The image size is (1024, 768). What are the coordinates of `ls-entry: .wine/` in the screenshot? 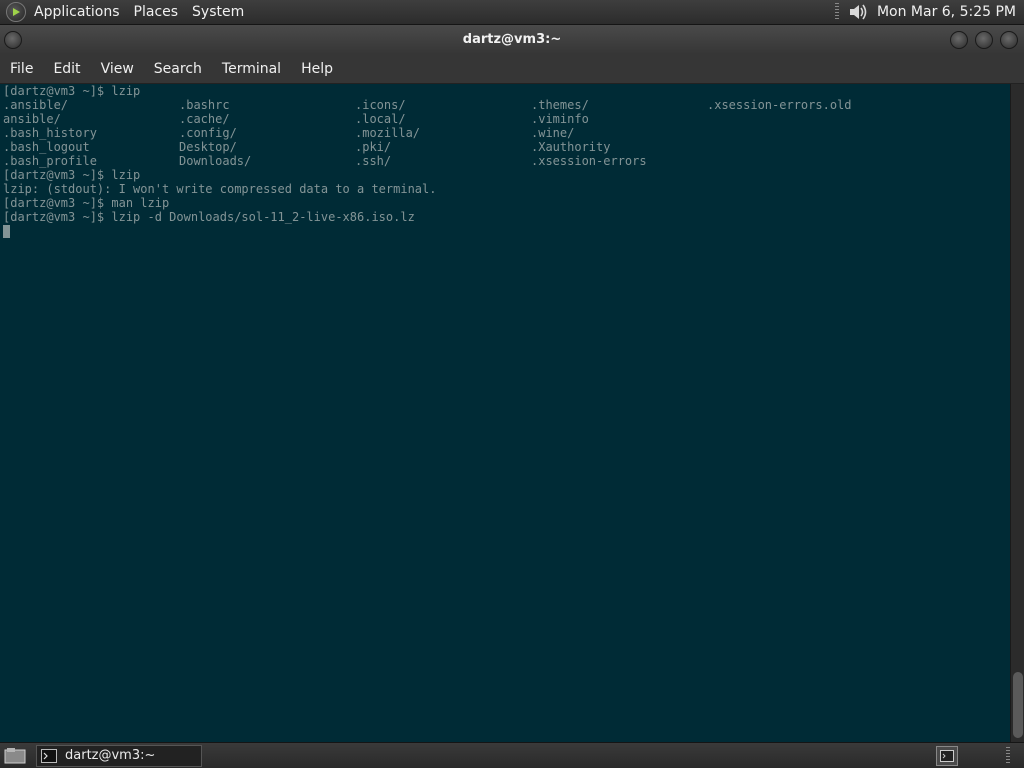 It's located at (553, 133).